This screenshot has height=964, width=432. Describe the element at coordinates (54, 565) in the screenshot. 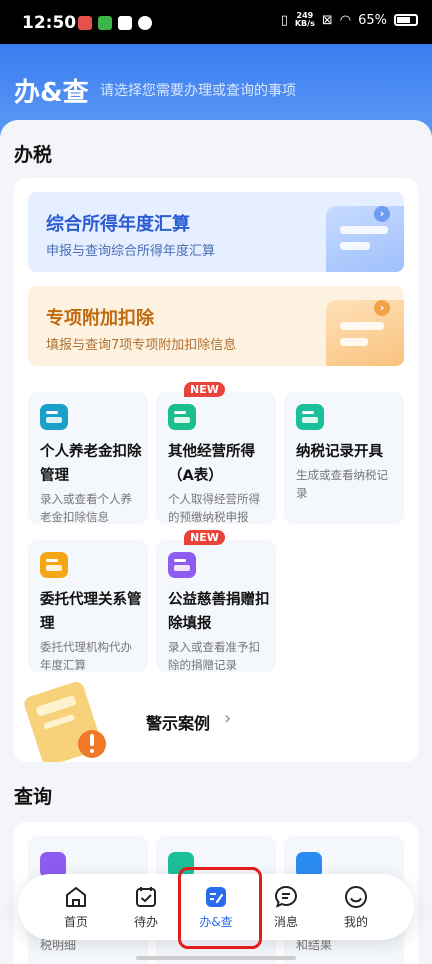

I see `agent-icon` at that location.